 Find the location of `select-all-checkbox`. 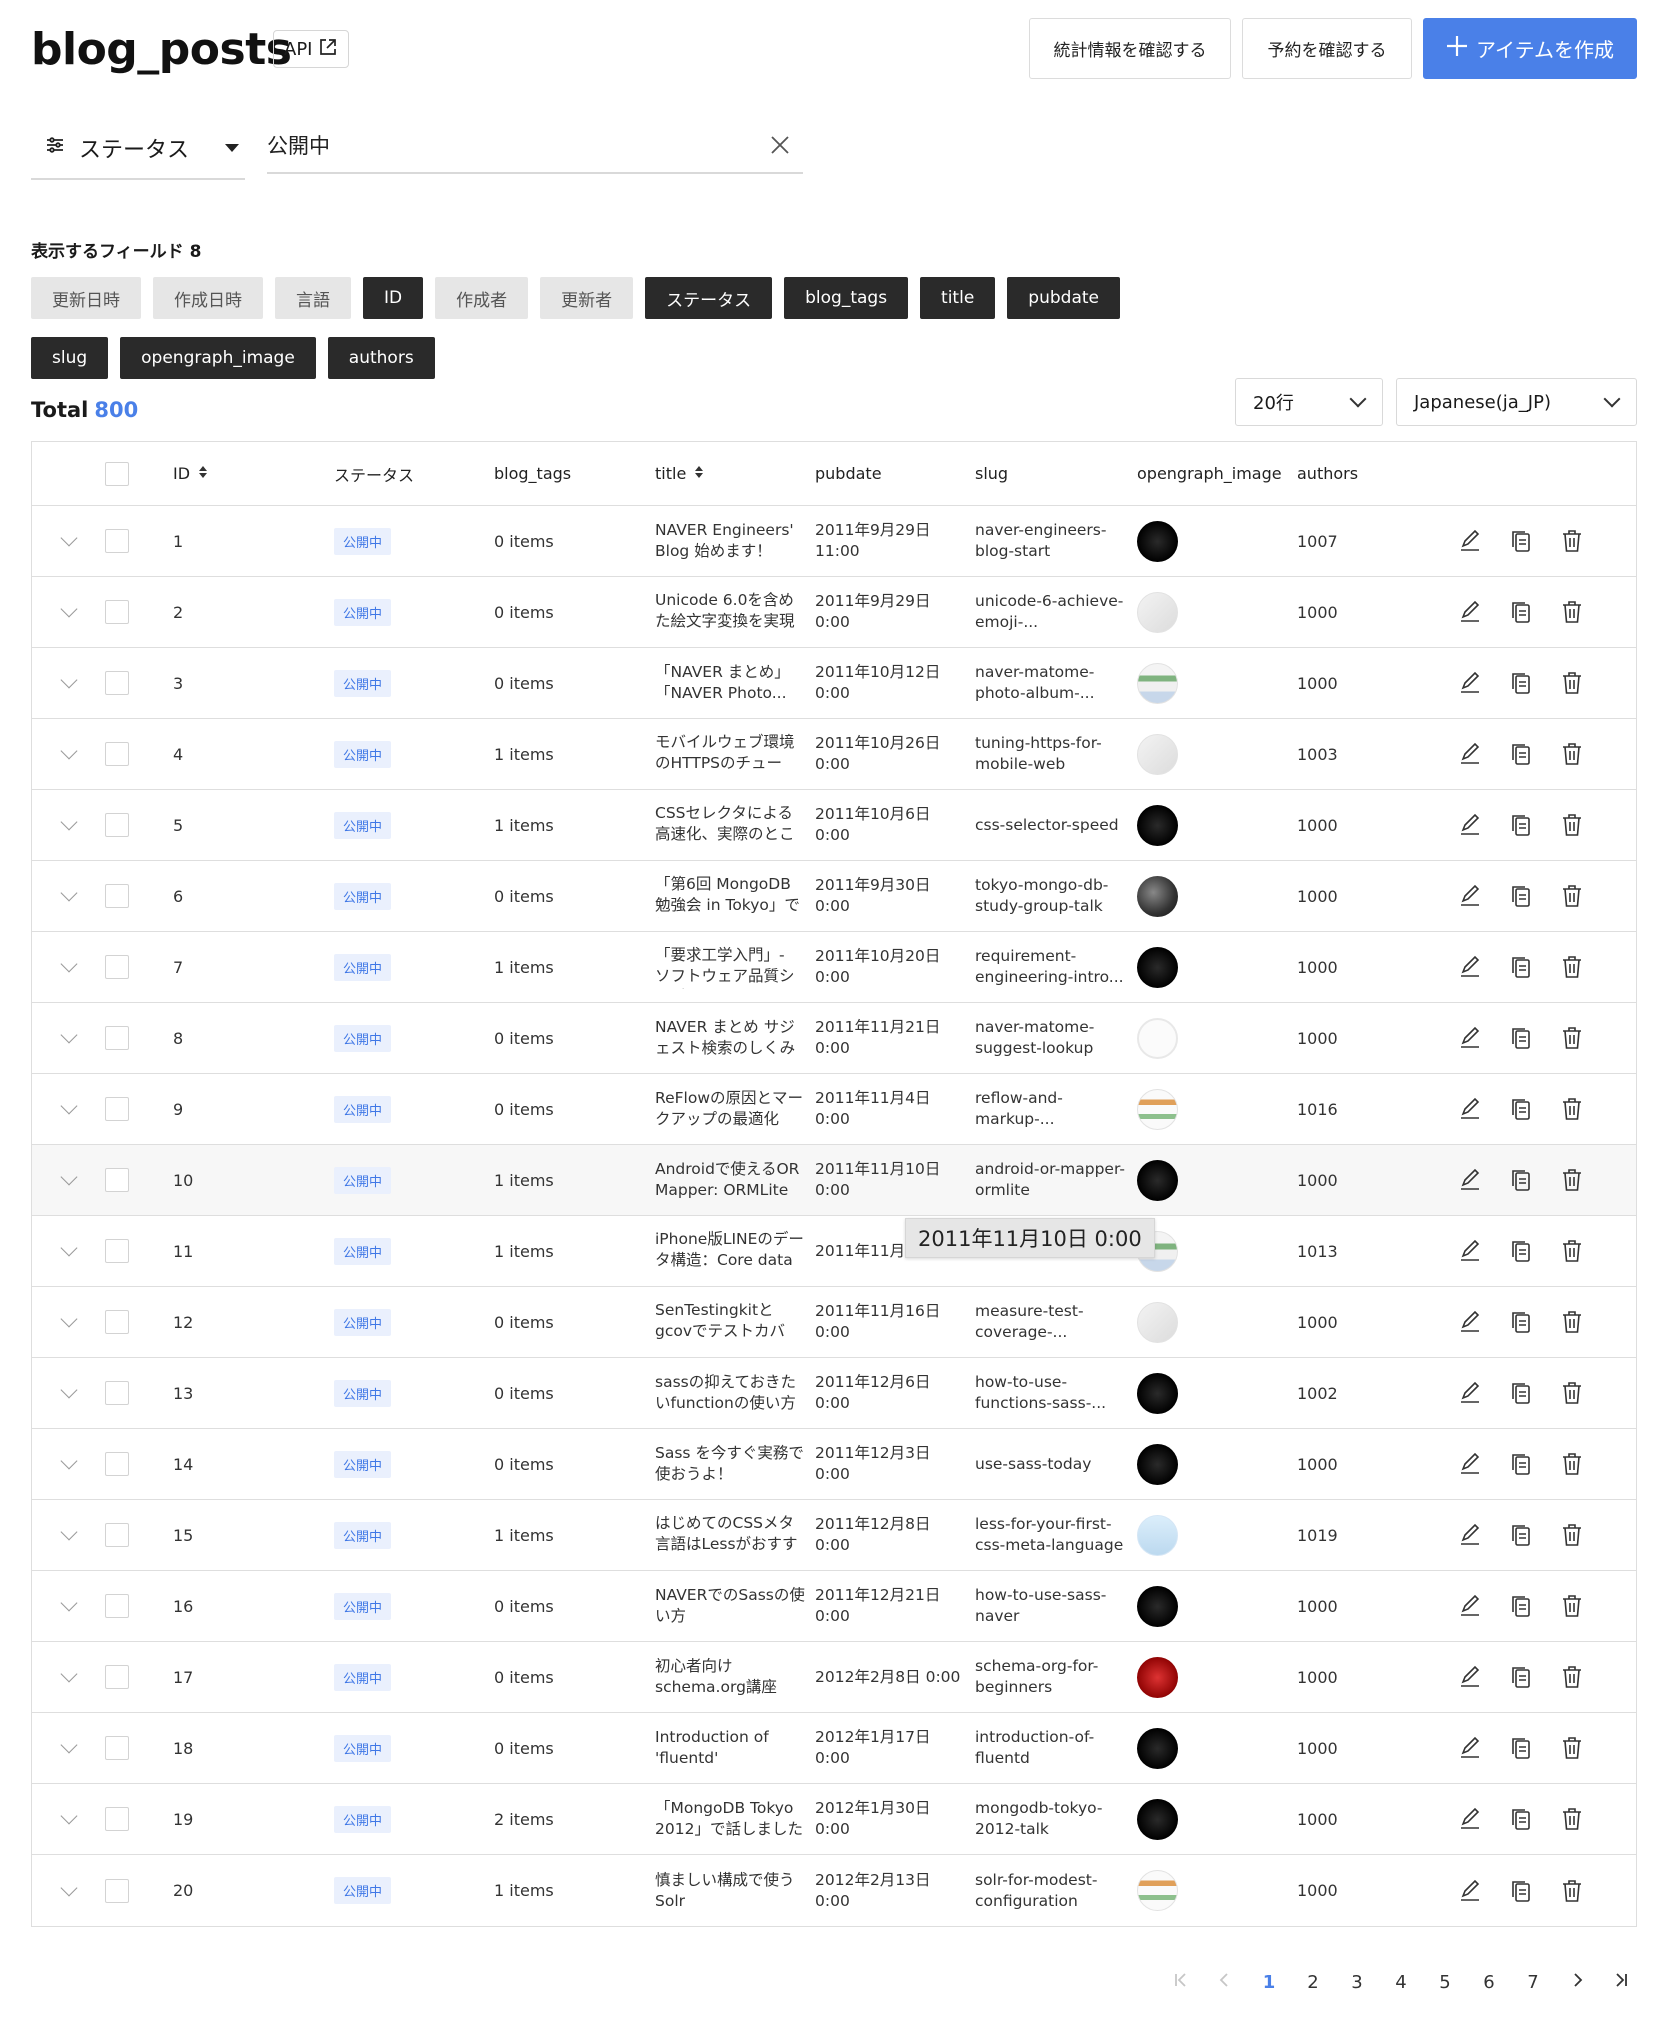

select-all-checkbox is located at coordinates (117, 473).